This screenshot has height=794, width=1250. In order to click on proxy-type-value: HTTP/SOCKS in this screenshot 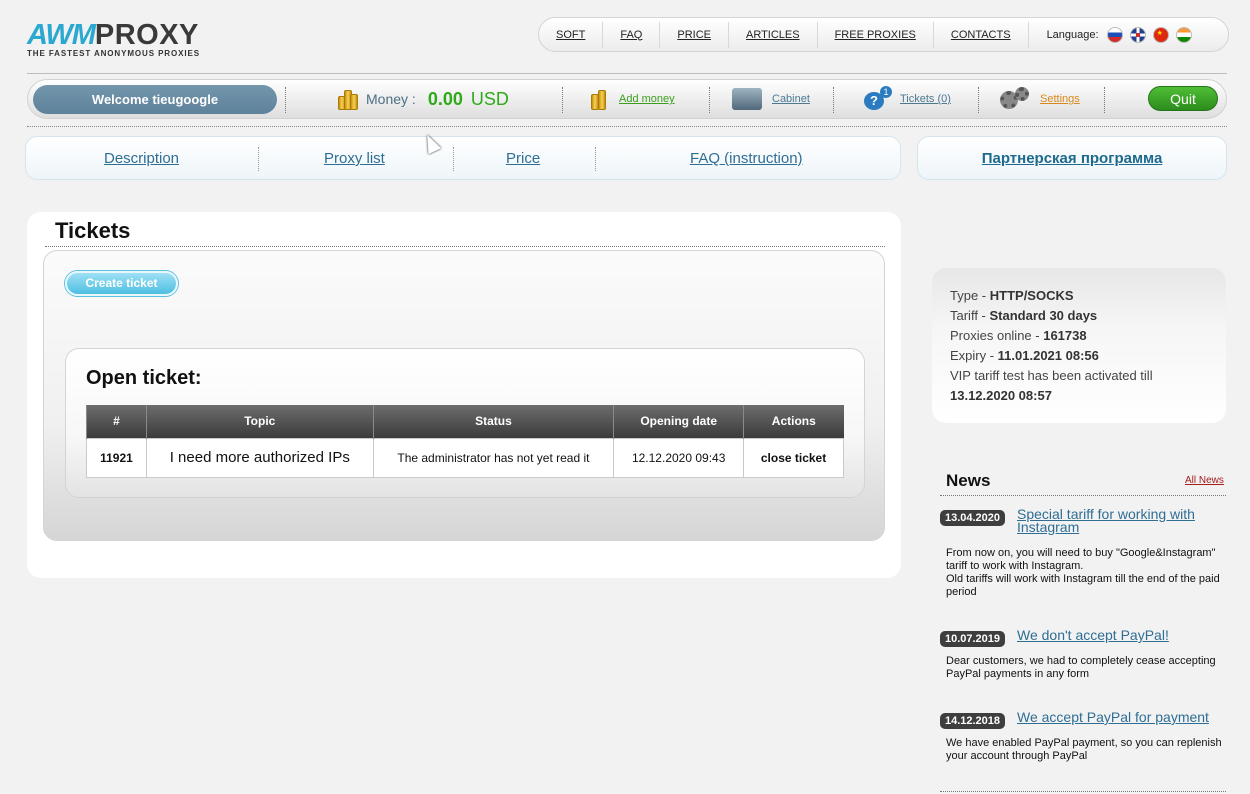, I will do `click(1031, 295)`.